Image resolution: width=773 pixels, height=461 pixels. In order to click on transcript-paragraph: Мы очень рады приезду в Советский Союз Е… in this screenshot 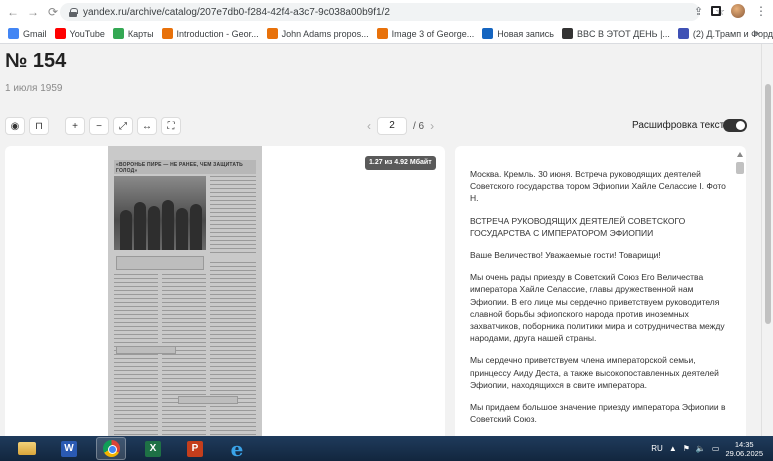, I will do `click(597, 308)`.